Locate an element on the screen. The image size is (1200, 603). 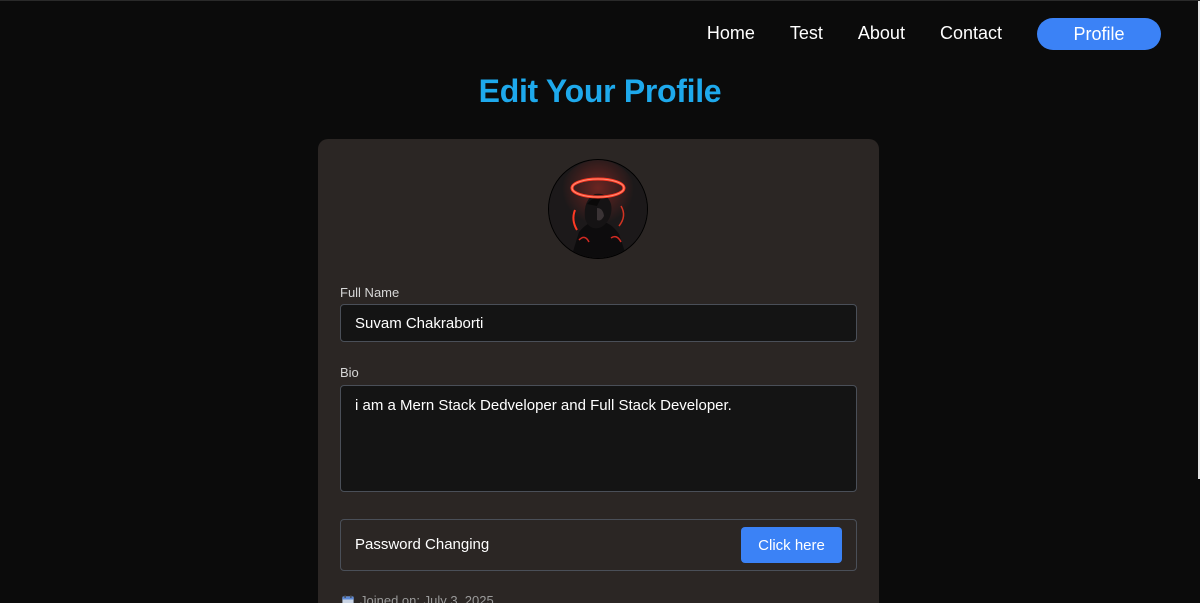
avatar is located at coordinates (598, 209).